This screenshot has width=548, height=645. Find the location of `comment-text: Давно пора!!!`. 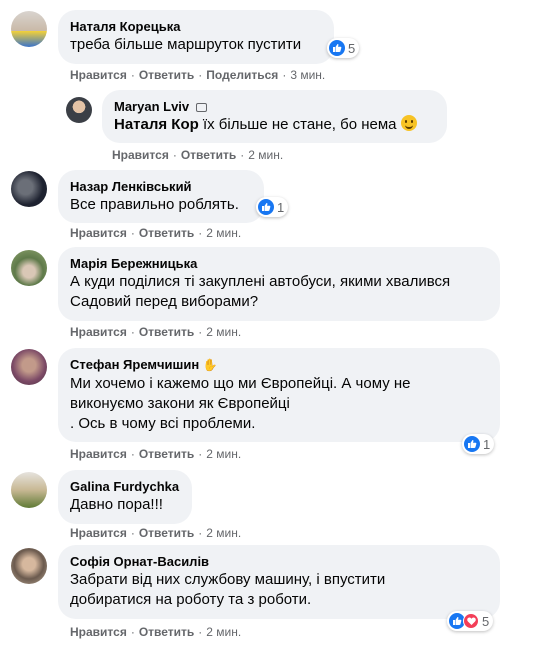

comment-text: Давно пора!!! is located at coordinates (116, 504).